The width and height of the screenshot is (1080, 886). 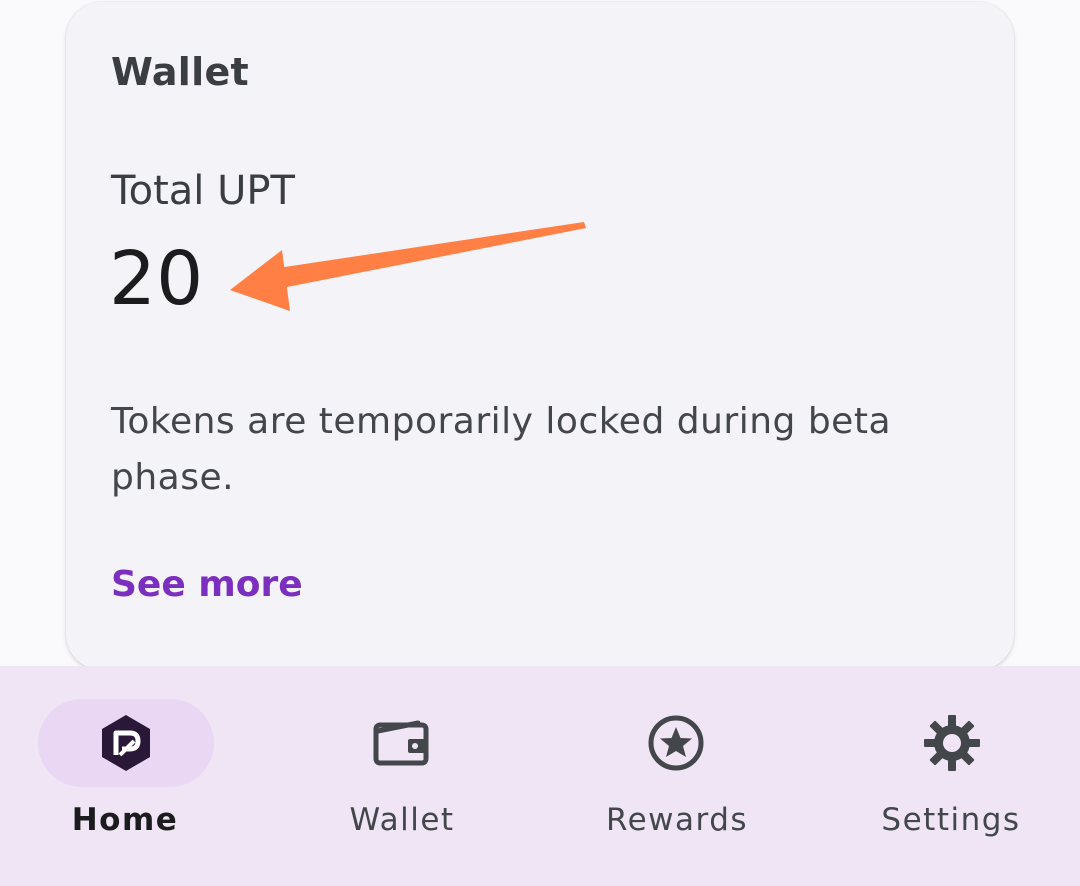 What do you see at coordinates (207, 584) in the screenshot?
I see `see-more-link: See more` at bounding box center [207, 584].